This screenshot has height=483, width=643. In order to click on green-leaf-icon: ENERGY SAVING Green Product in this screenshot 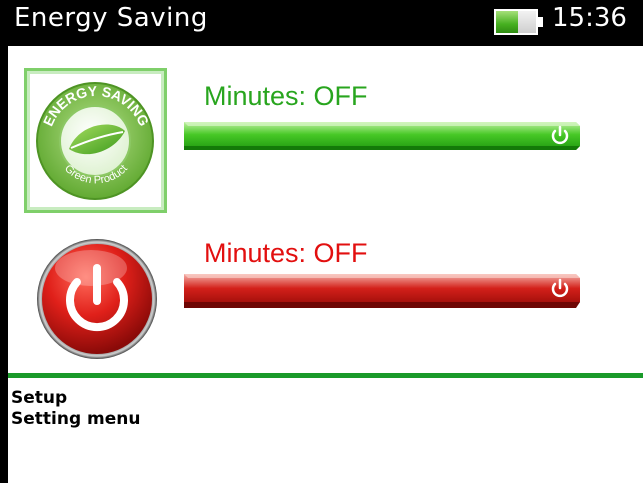, I will do `click(95, 141)`.